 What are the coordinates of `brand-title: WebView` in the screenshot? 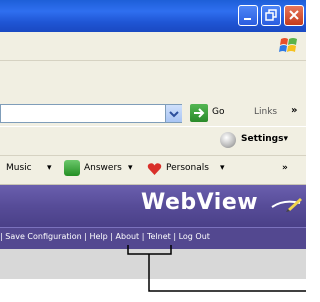 It's located at (200, 202).